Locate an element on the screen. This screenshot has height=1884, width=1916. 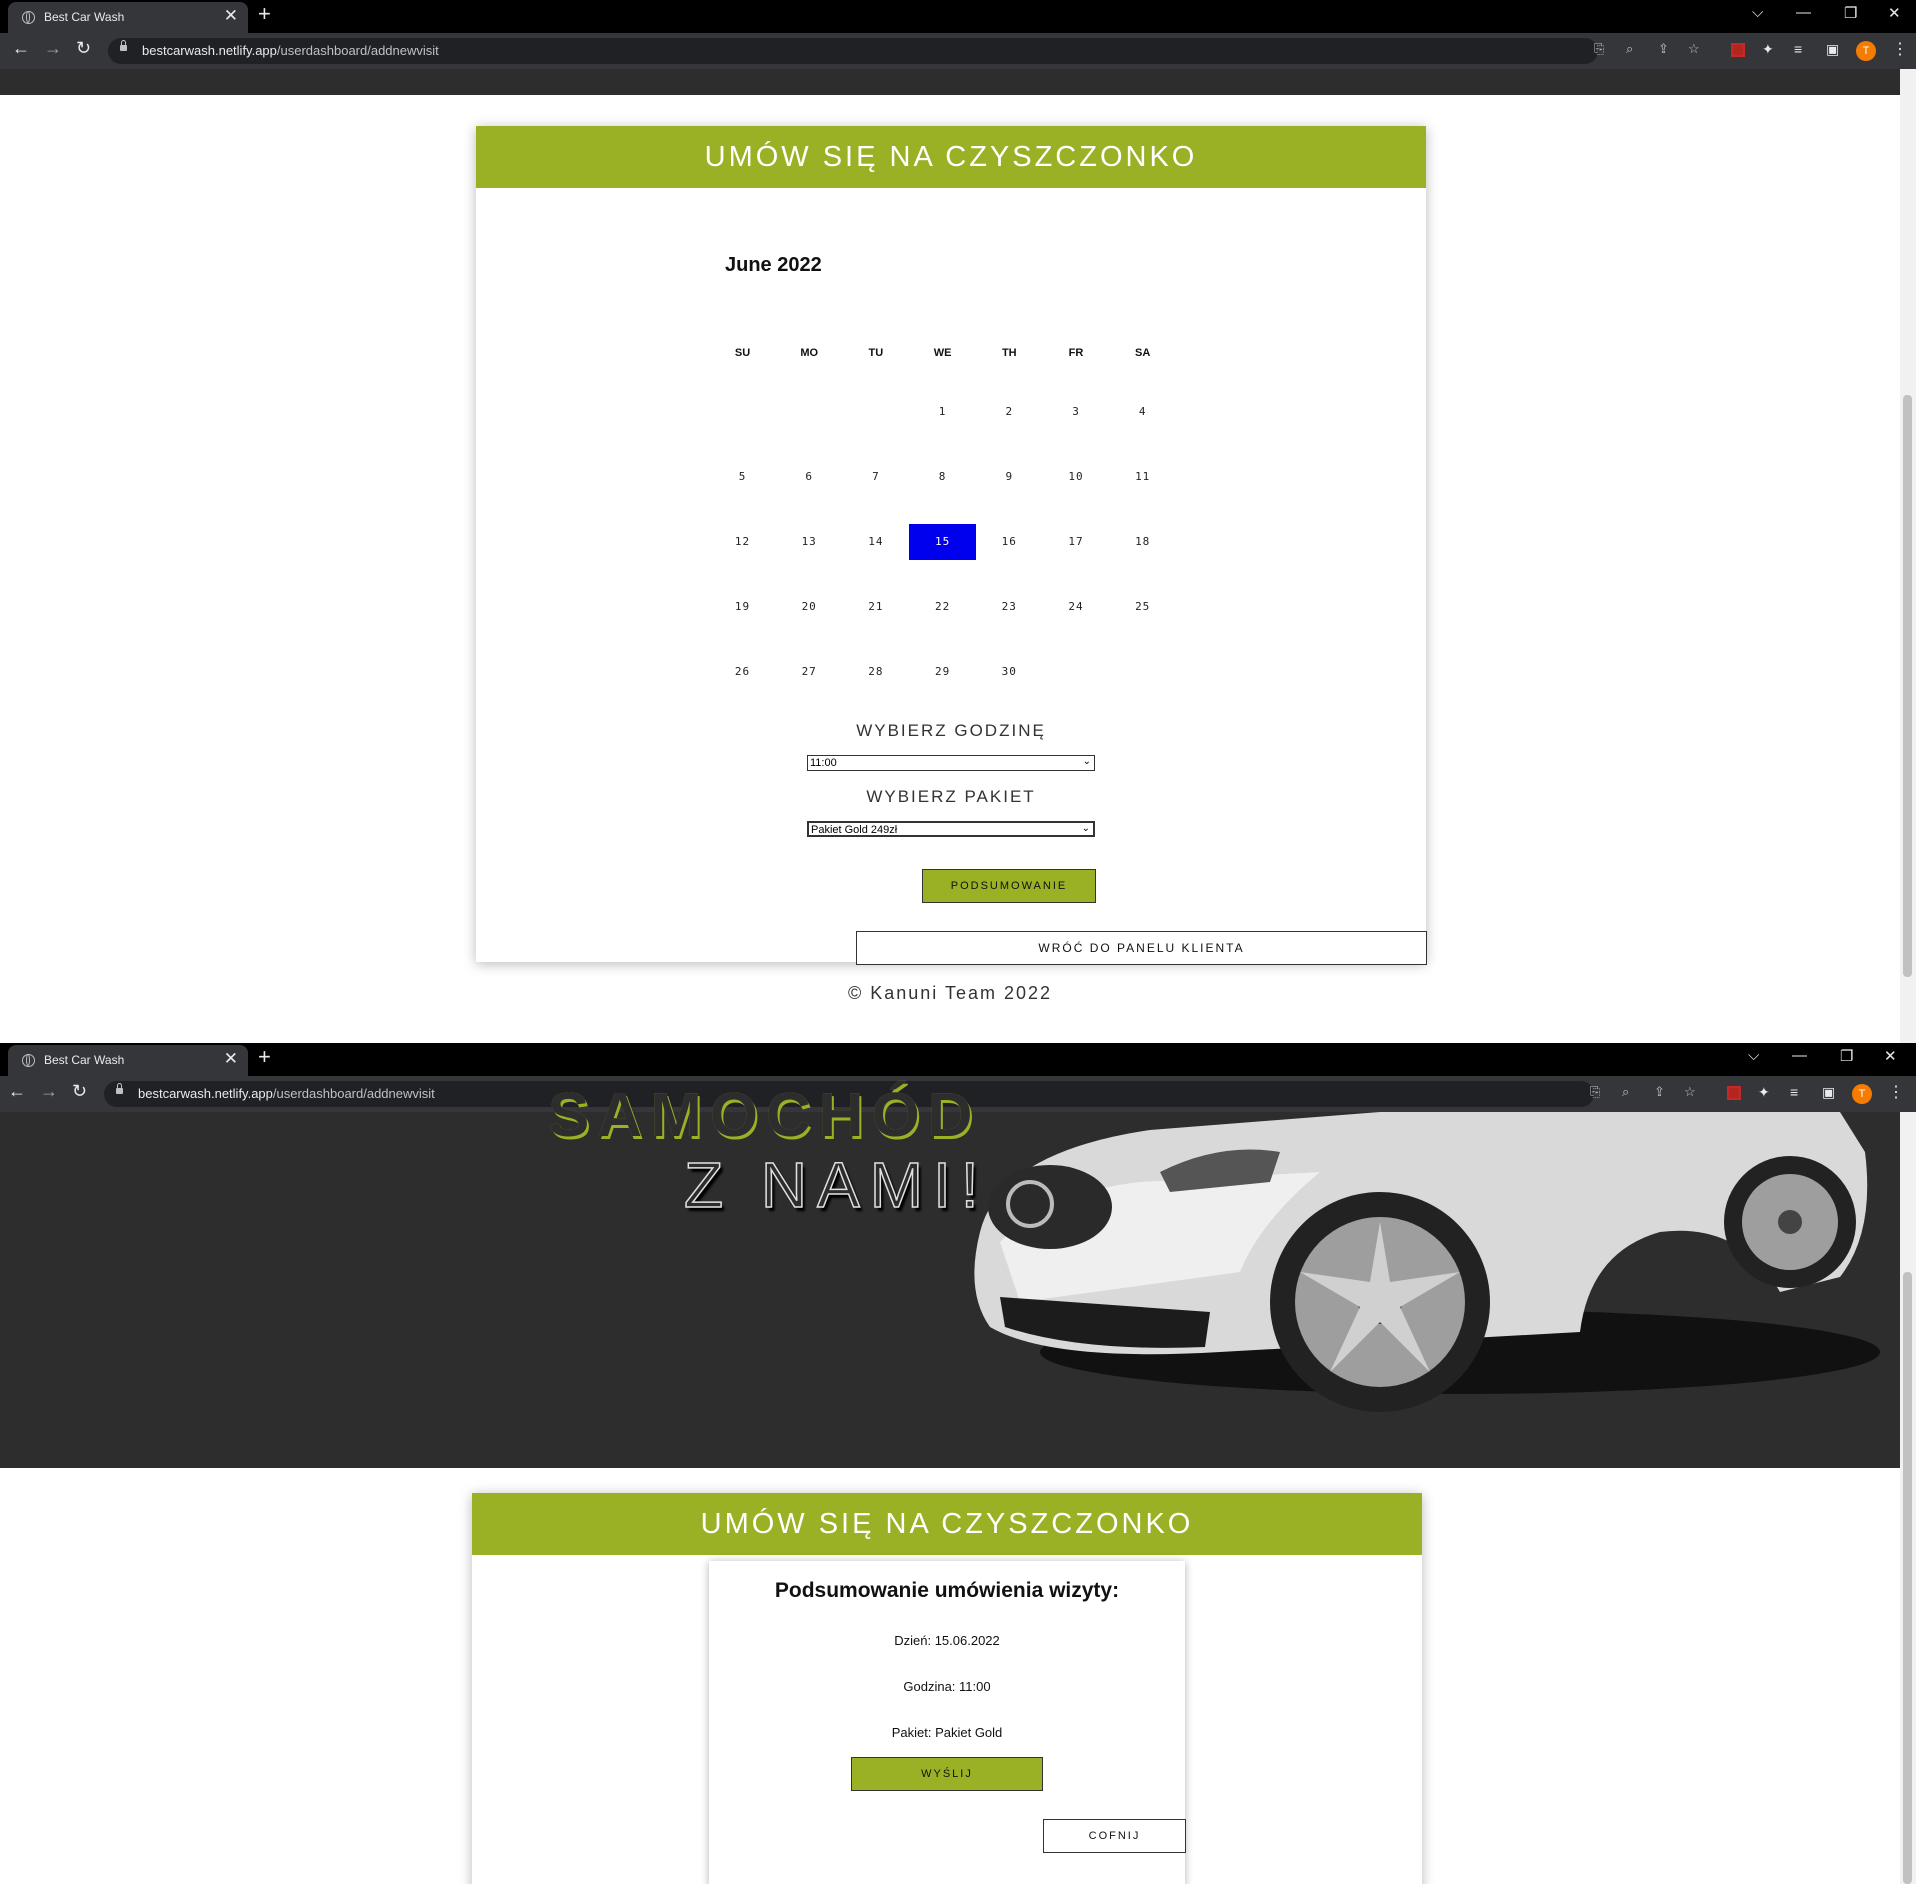
calendar-day: 17 is located at coordinates (1076, 542).